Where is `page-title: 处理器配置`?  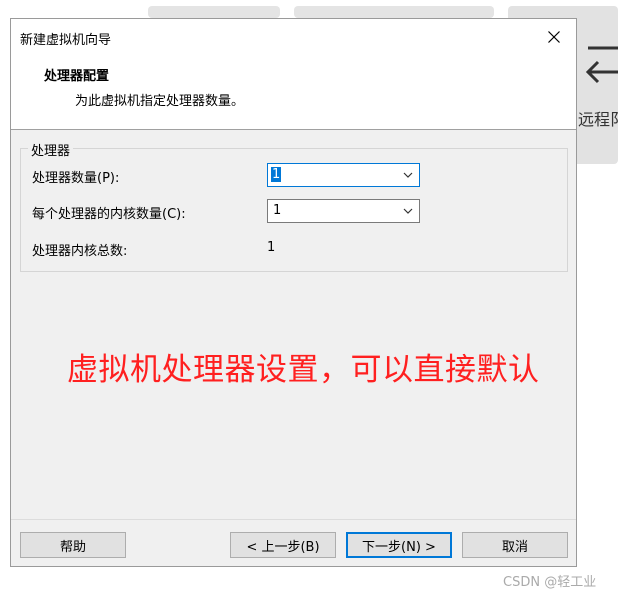 page-title: 处理器配置 is located at coordinates (77, 76).